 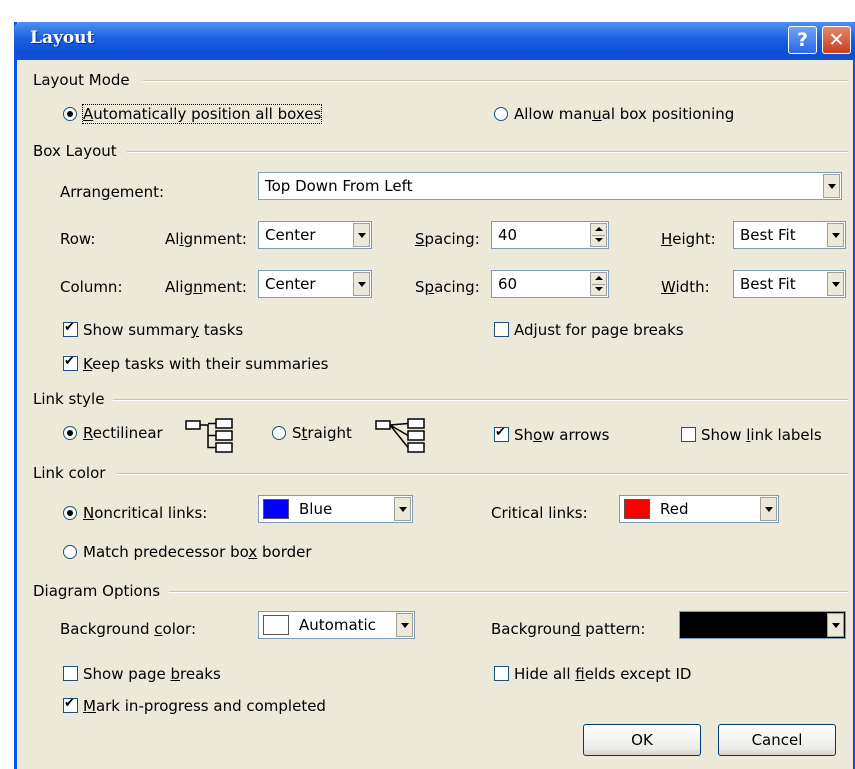 What do you see at coordinates (508, 284) in the screenshot?
I see `column-spacing-value: 60` at bounding box center [508, 284].